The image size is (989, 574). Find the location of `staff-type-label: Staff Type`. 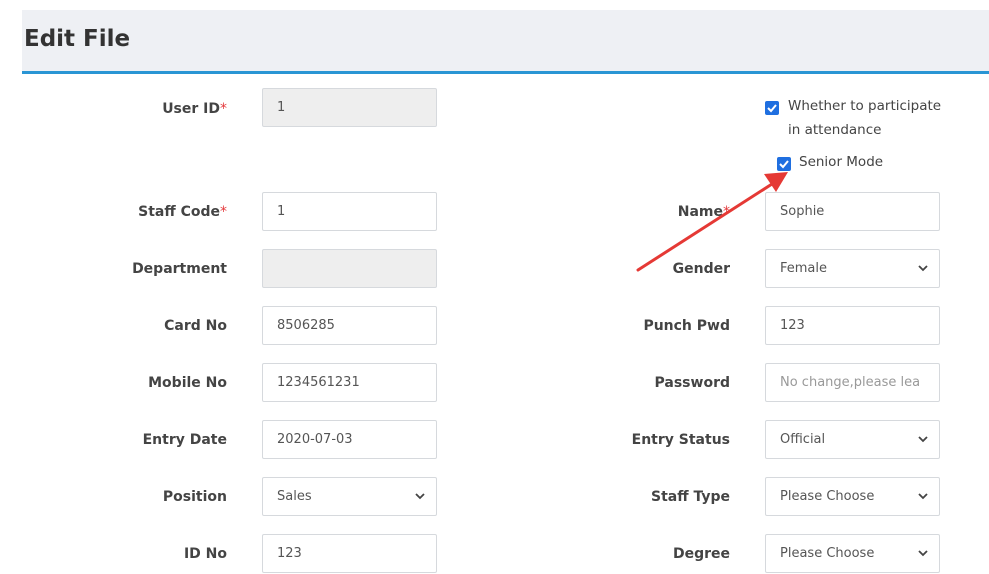

staff-type-label: Staff Type is located at coordinates (690, 497).